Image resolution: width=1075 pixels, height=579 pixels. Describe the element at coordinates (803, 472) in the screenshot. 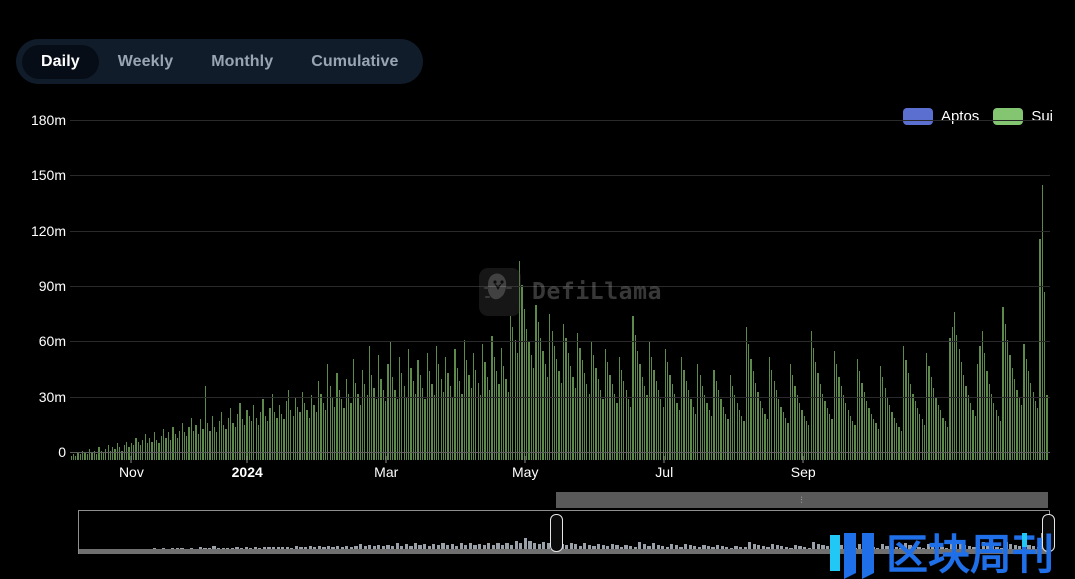

I see `x-axis-tick-label: Sep` at that location.